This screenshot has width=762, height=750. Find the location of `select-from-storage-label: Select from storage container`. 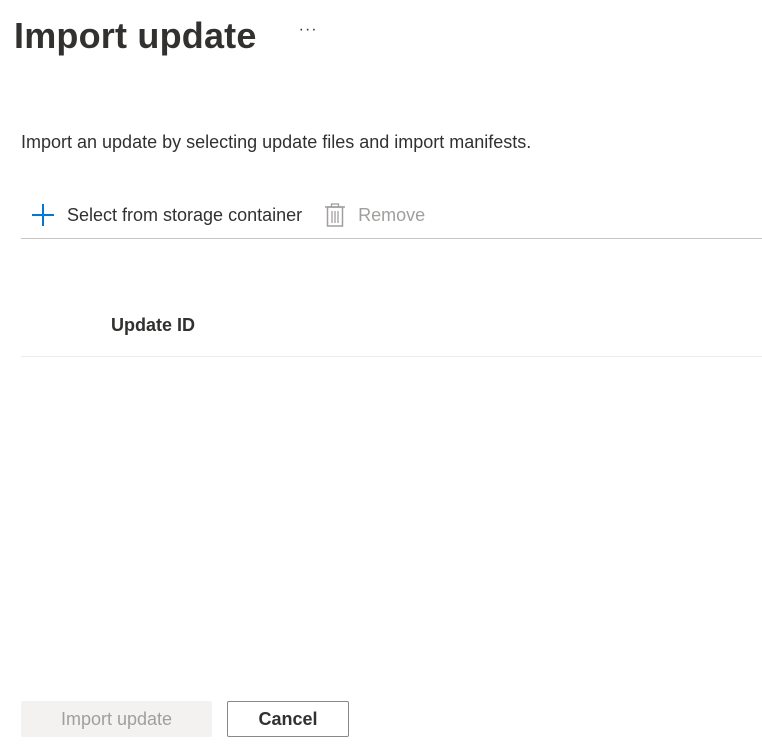

select-from-storage-label: Select from storage container is located at coordinates (185, 214).